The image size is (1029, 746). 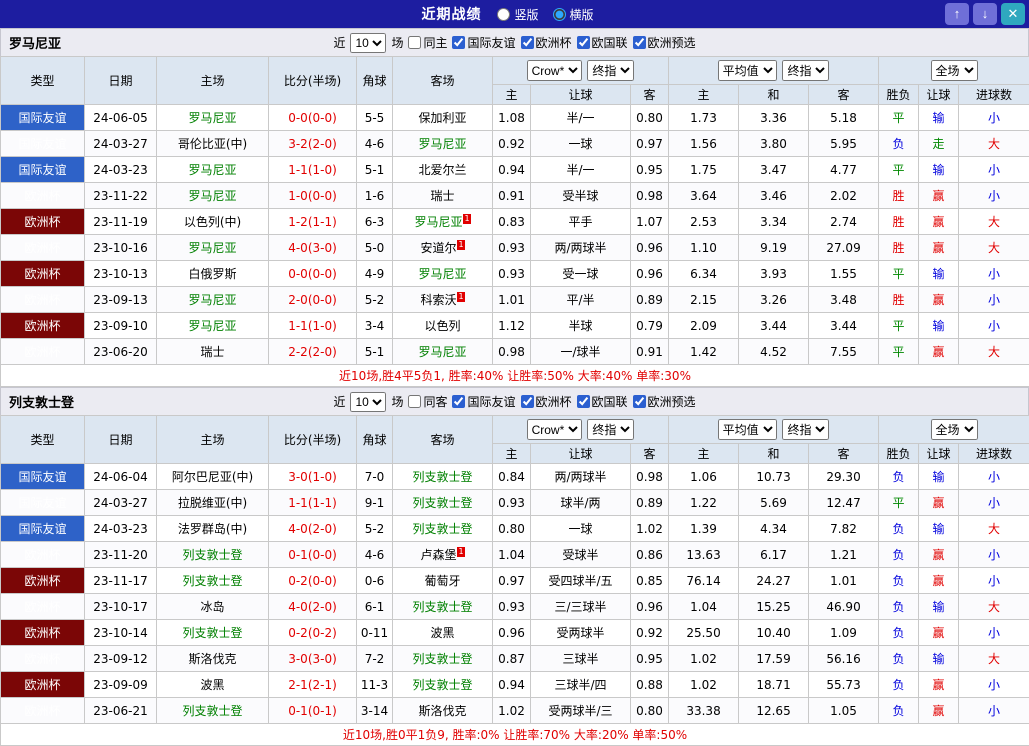 I want to click on same-venue-filter: 同主, so click(x=427, y=42).